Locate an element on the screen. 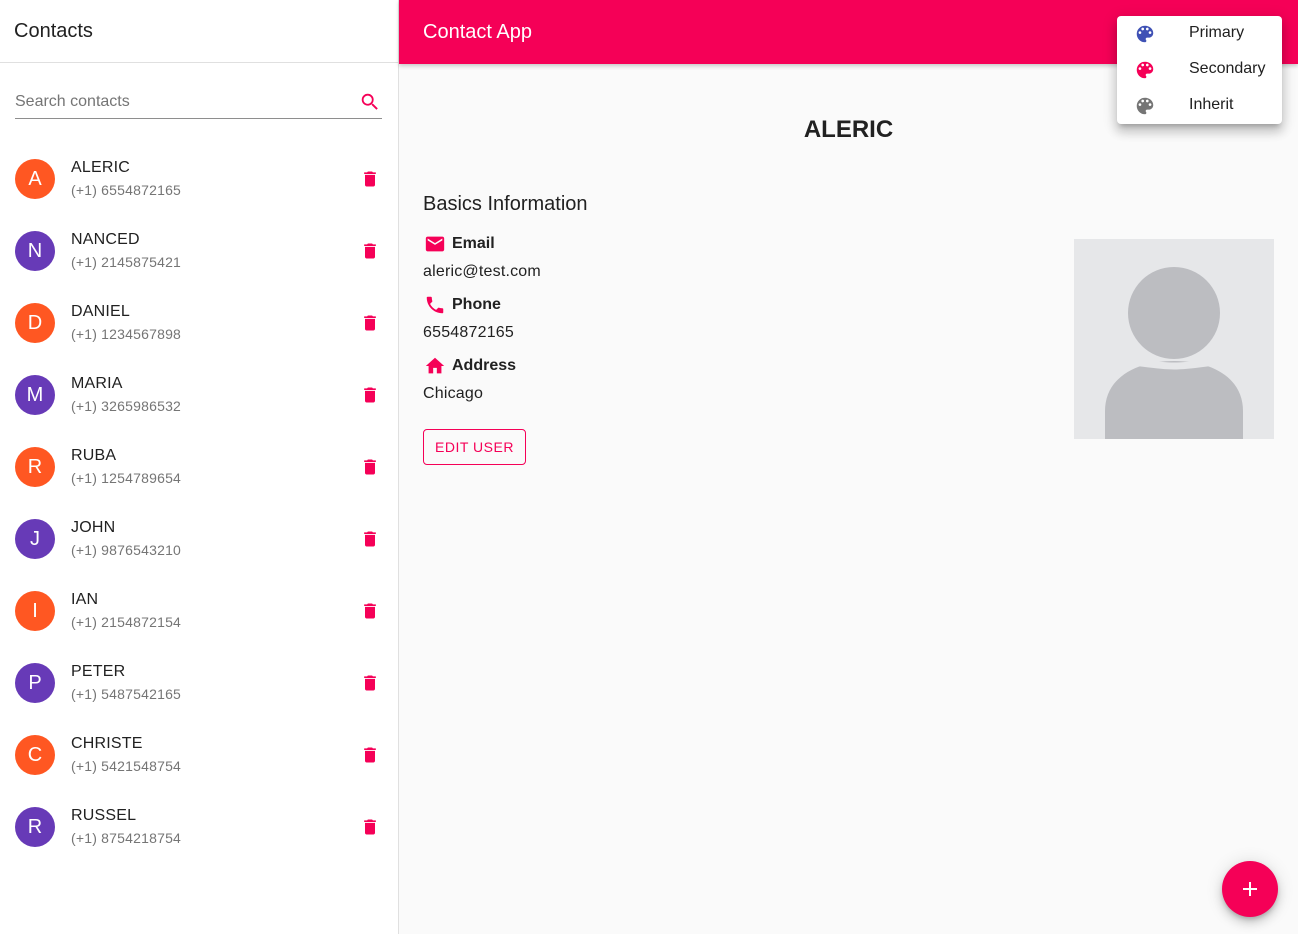  address-label-text: Address is located at coordinates (484, 365).